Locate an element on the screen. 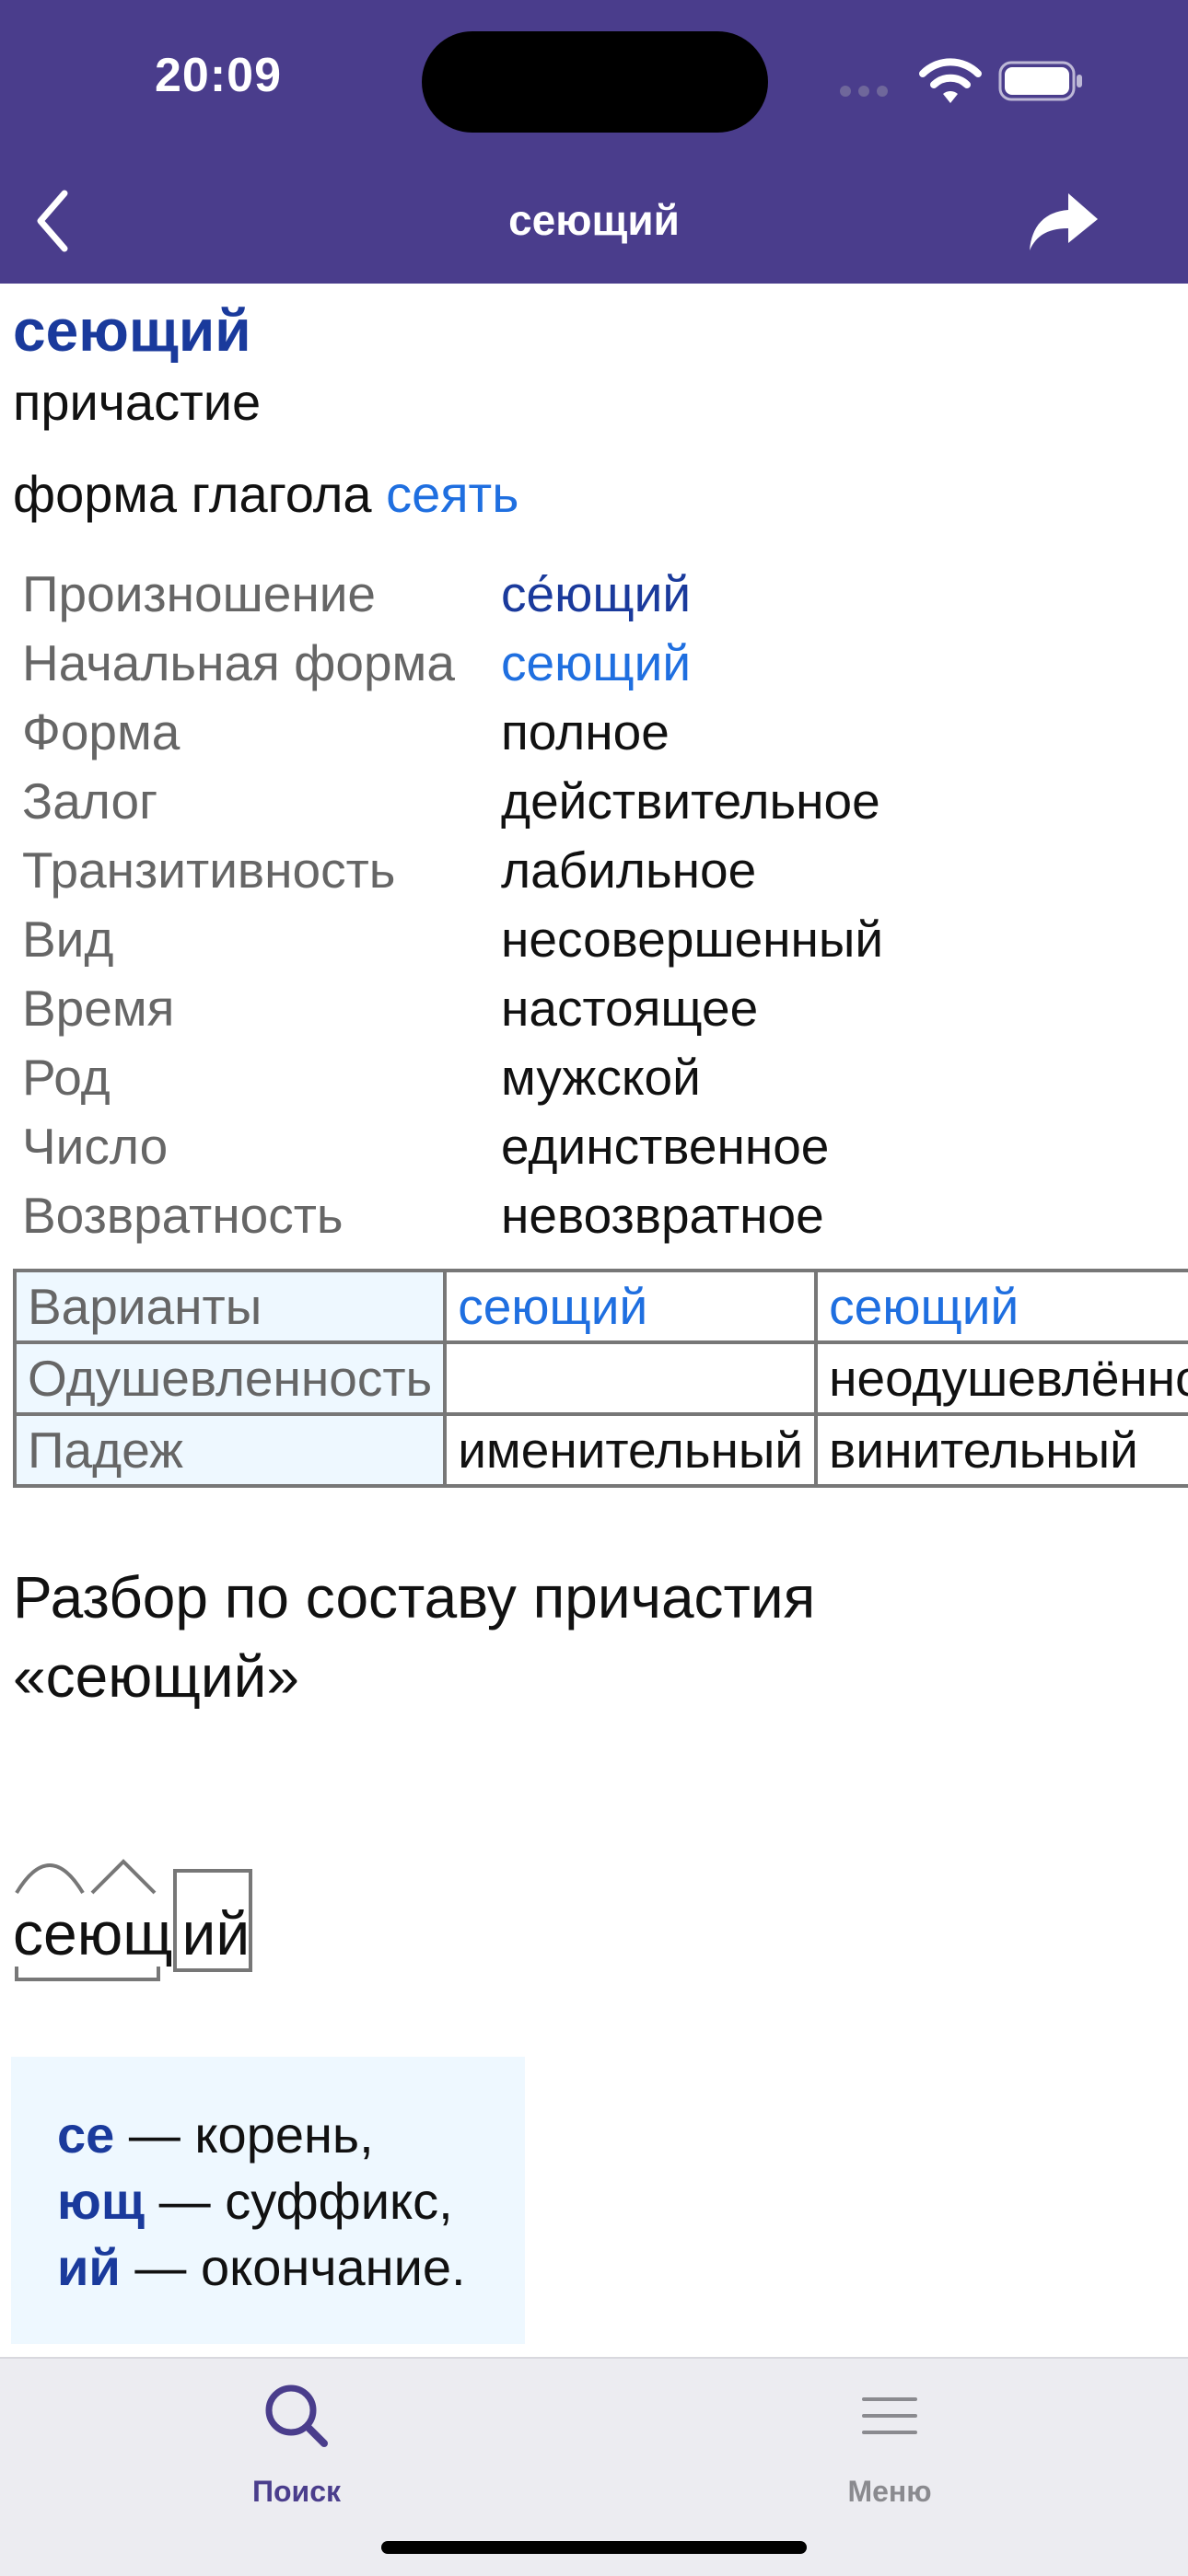  row-header: Одушевленность is located at coordinates (230, 1378).